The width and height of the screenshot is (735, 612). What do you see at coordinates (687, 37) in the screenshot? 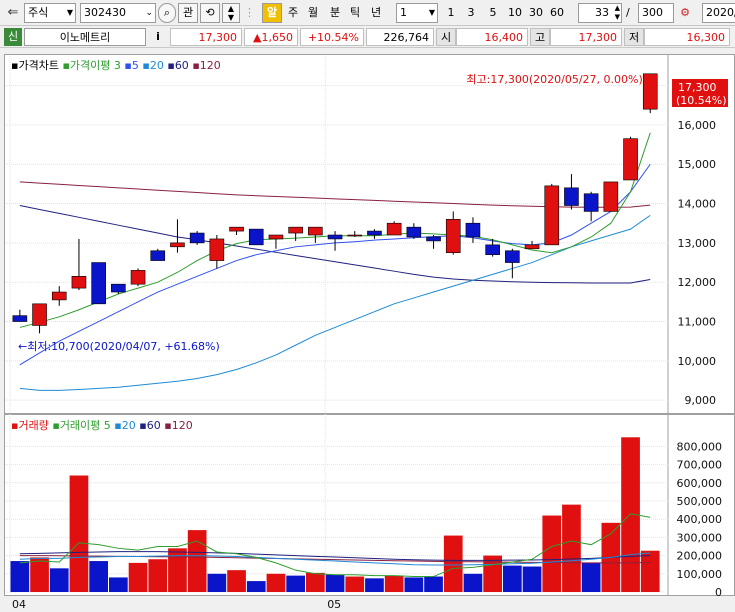
I see `low-price: 16,300` at bounding box center [687, 37].